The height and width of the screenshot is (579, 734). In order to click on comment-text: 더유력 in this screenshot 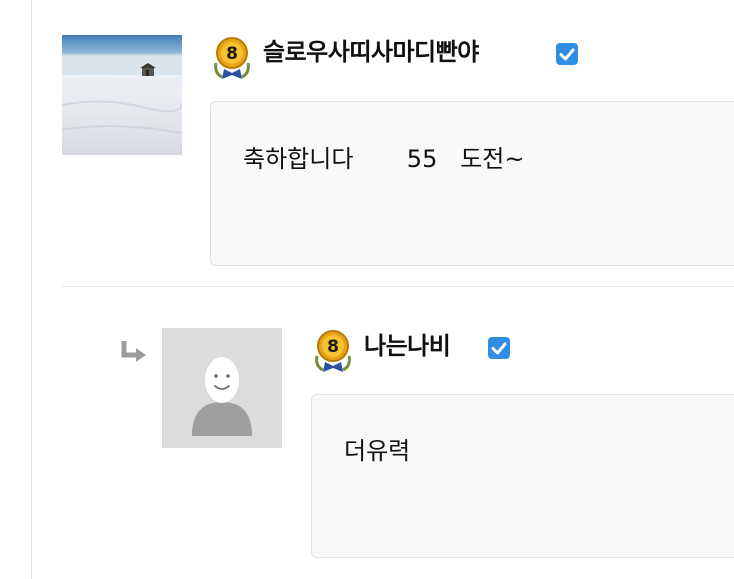, I will do `click(377, 451)`.